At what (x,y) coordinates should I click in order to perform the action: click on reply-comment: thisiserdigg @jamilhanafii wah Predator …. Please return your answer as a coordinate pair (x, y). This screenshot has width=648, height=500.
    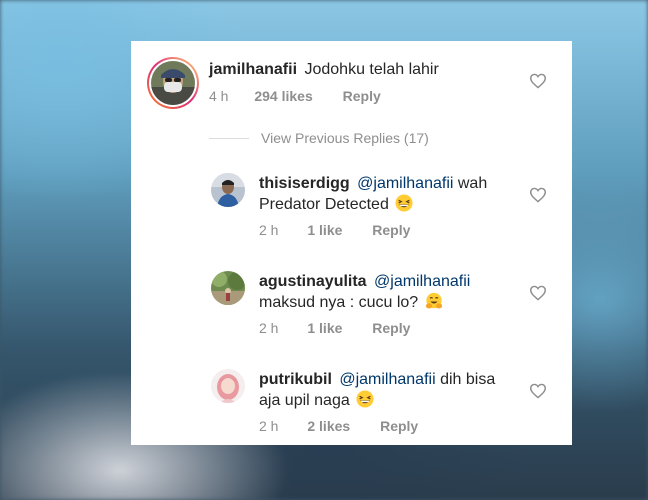
    Looking at the image, I should click on (351, 209).